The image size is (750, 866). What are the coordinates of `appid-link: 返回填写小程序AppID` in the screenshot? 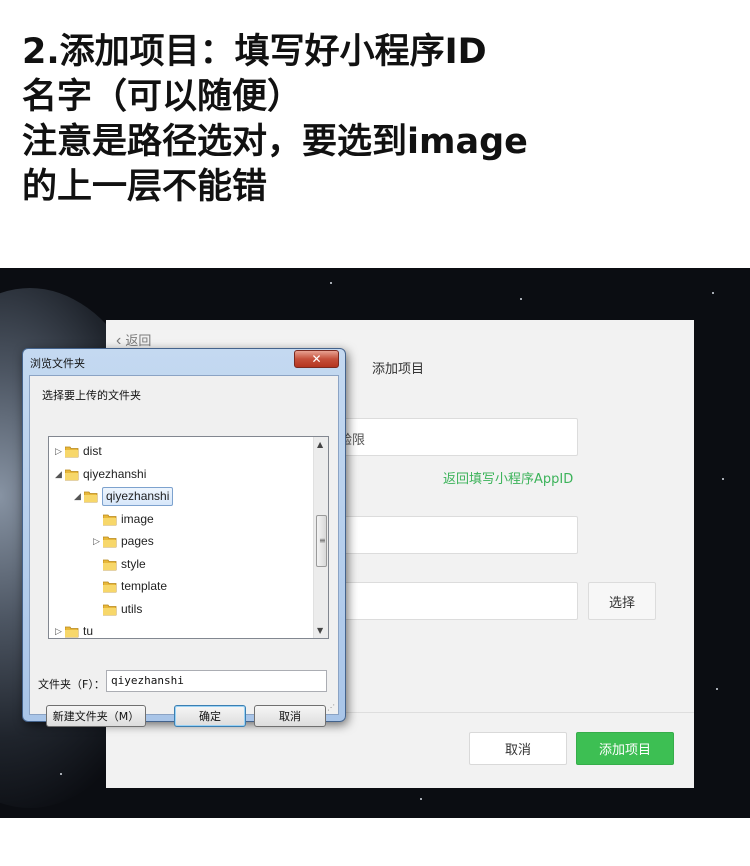 It's located at (508, 477).